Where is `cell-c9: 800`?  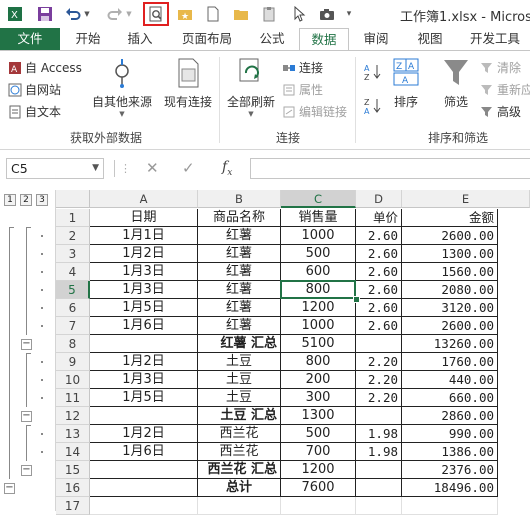 cell-c9: 800 is located at coordinates (318, 362).